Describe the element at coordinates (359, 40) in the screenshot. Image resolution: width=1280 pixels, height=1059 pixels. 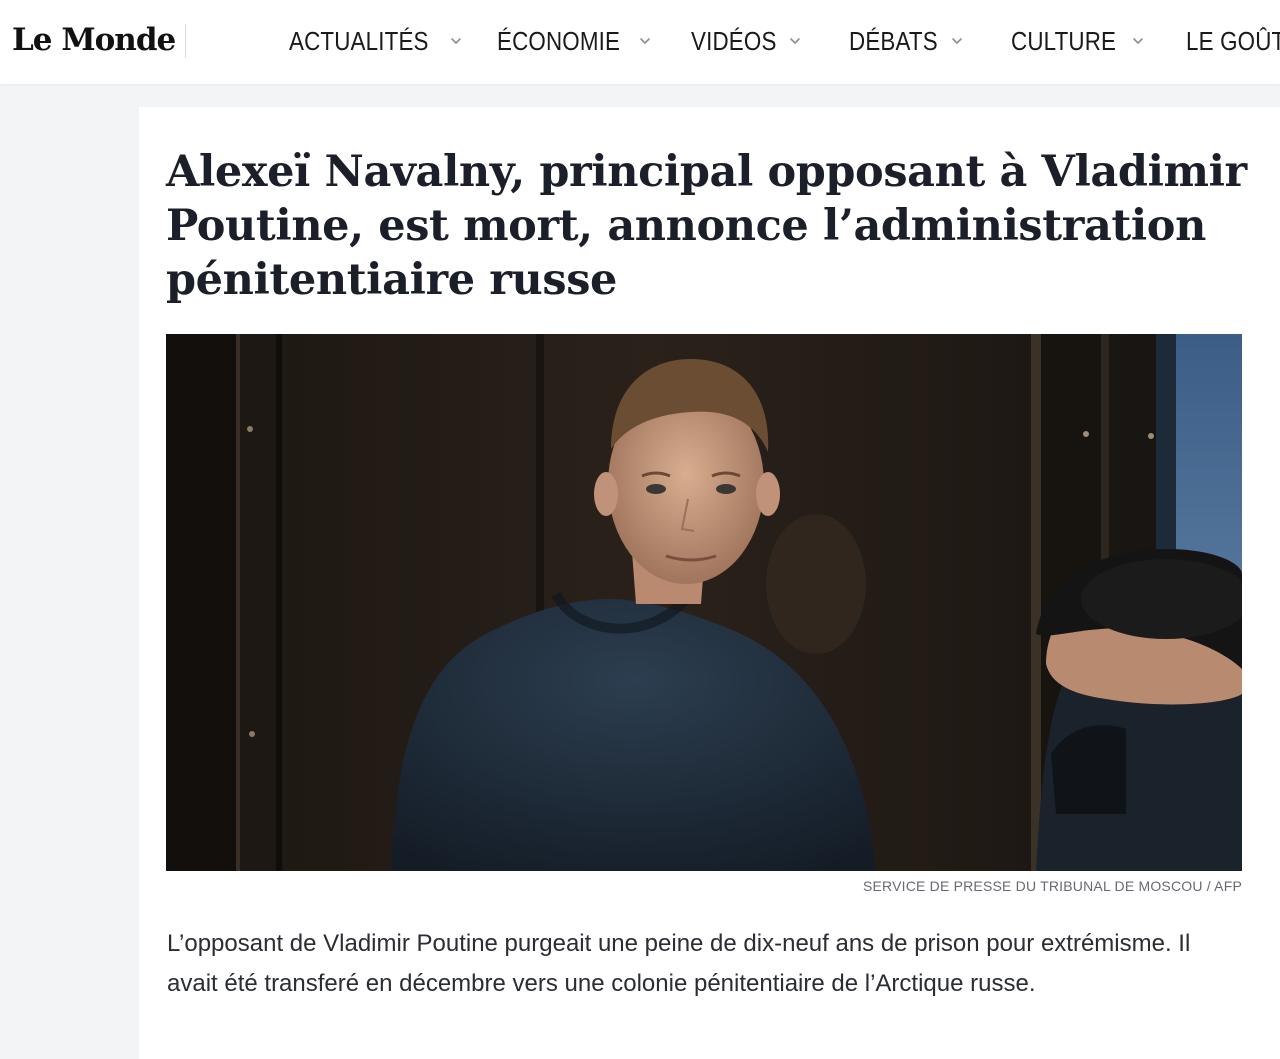
I see `nav-item-label: ACTUALITÉS` at that location.